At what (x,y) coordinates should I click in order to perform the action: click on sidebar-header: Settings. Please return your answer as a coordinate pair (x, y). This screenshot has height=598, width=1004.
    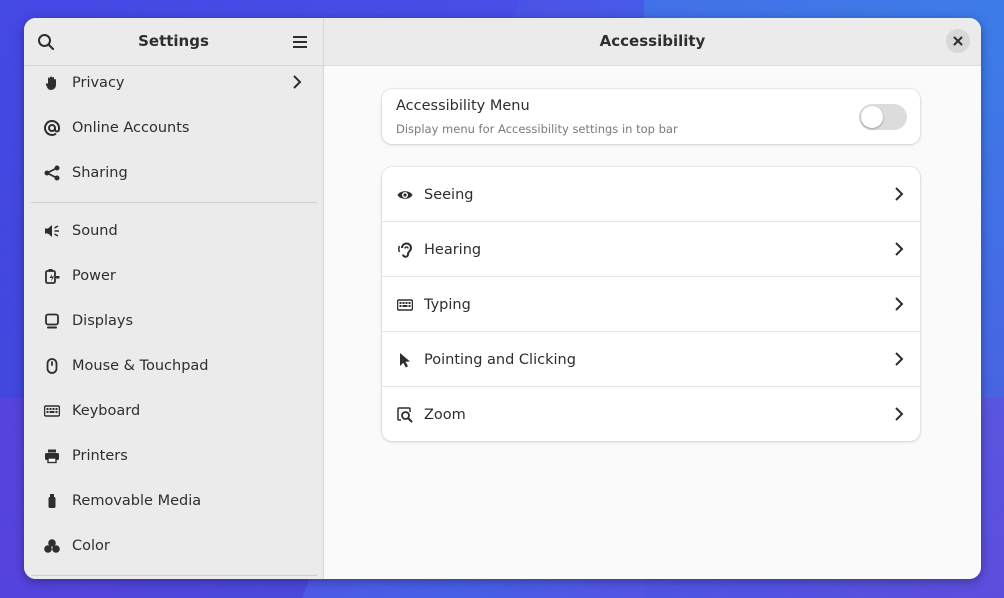
    Looking at the image, I should click on (173, 42).